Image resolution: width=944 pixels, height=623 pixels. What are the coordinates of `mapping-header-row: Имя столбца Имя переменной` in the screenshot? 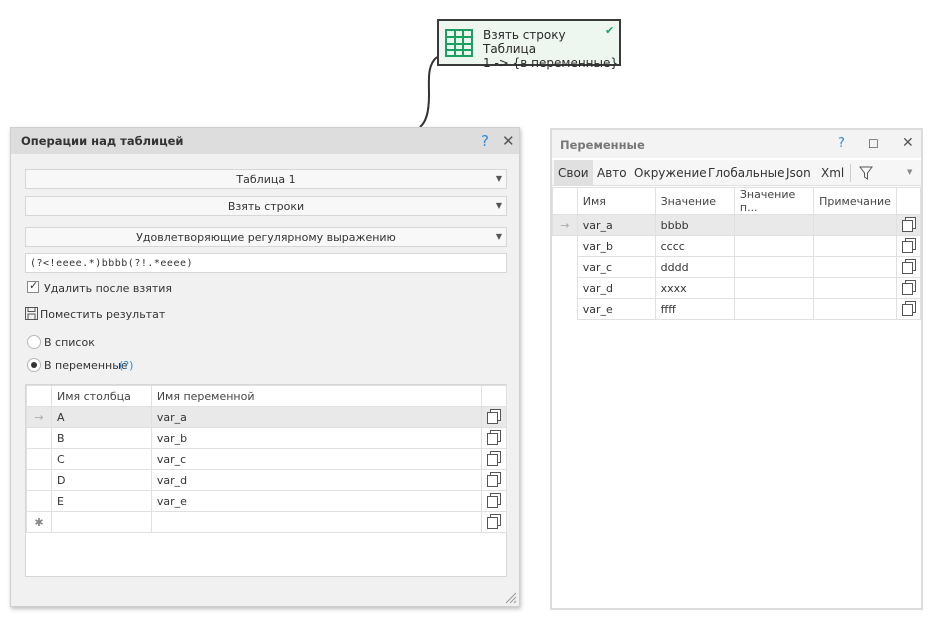 It's located at (267, 396).